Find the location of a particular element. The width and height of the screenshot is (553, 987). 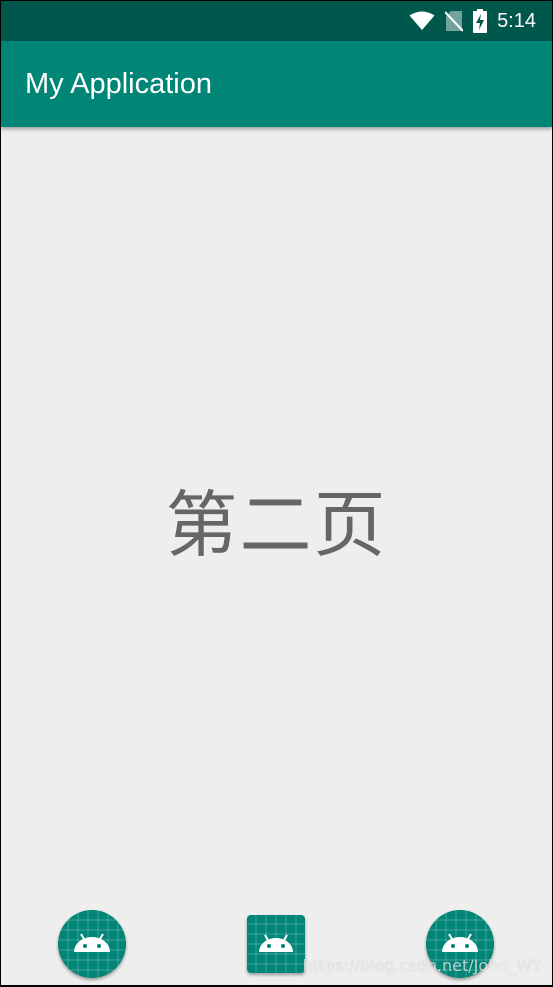

app-bar: My Application is located at coordinates (276, 84).